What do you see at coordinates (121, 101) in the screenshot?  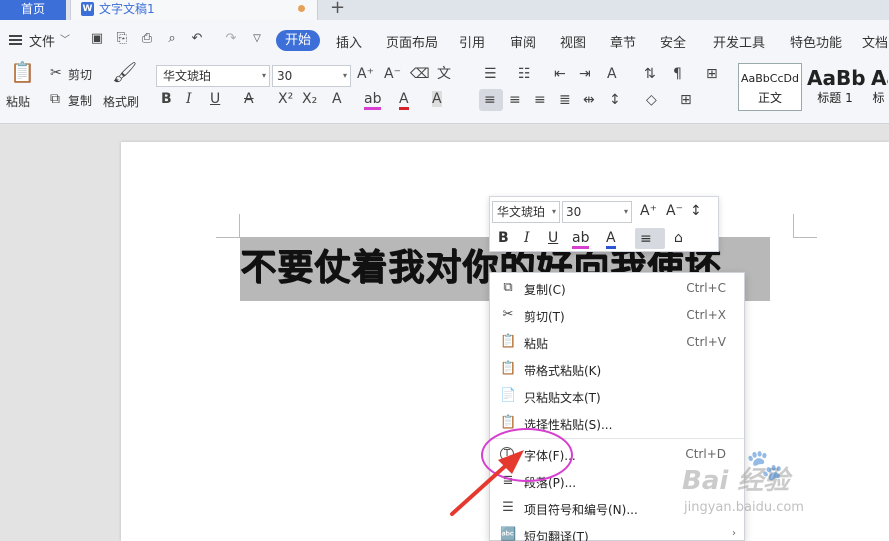 I see `format-painter-button: 格式刷` at bounding box center [121, 101].